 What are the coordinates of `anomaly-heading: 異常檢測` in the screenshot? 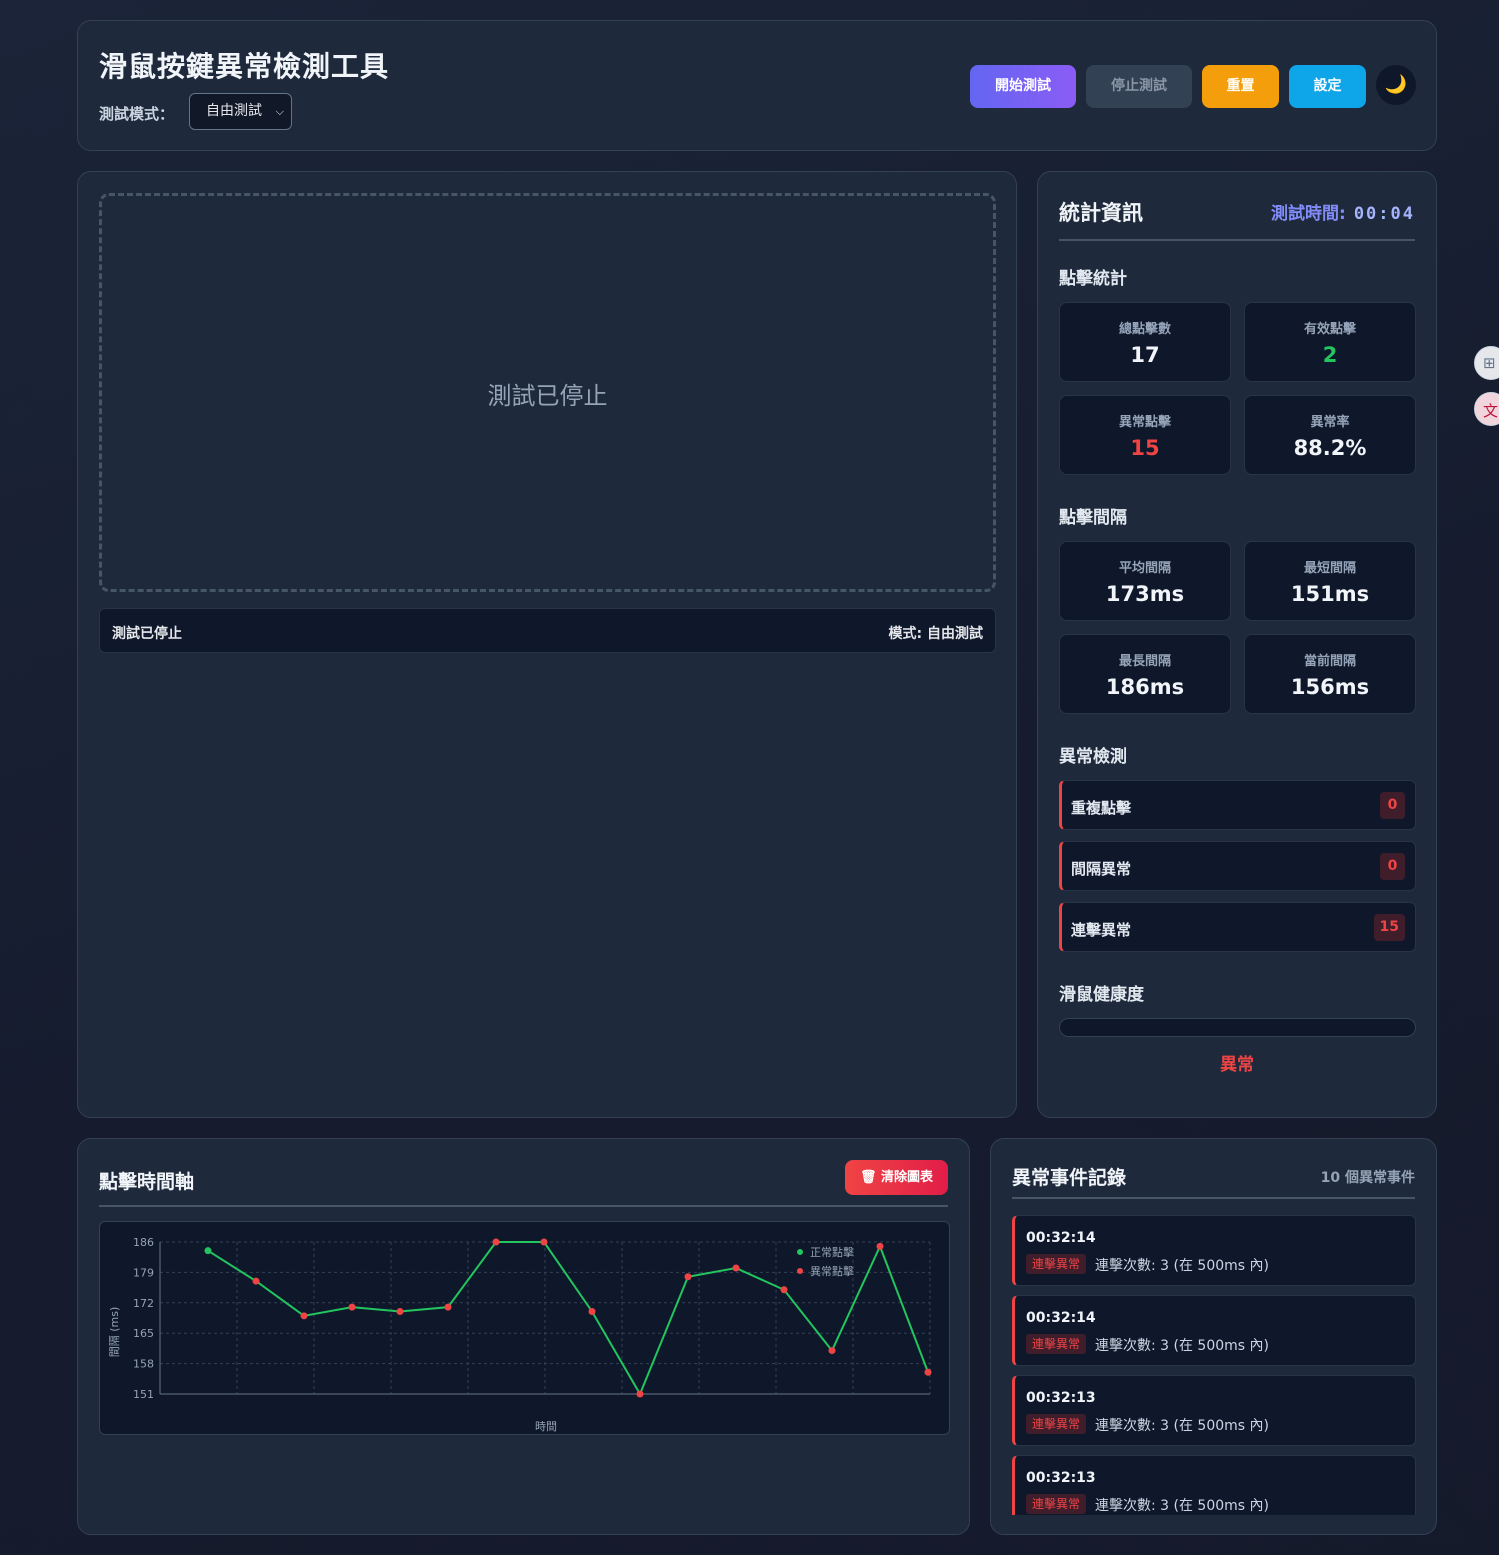 It's located at (1093, 757).